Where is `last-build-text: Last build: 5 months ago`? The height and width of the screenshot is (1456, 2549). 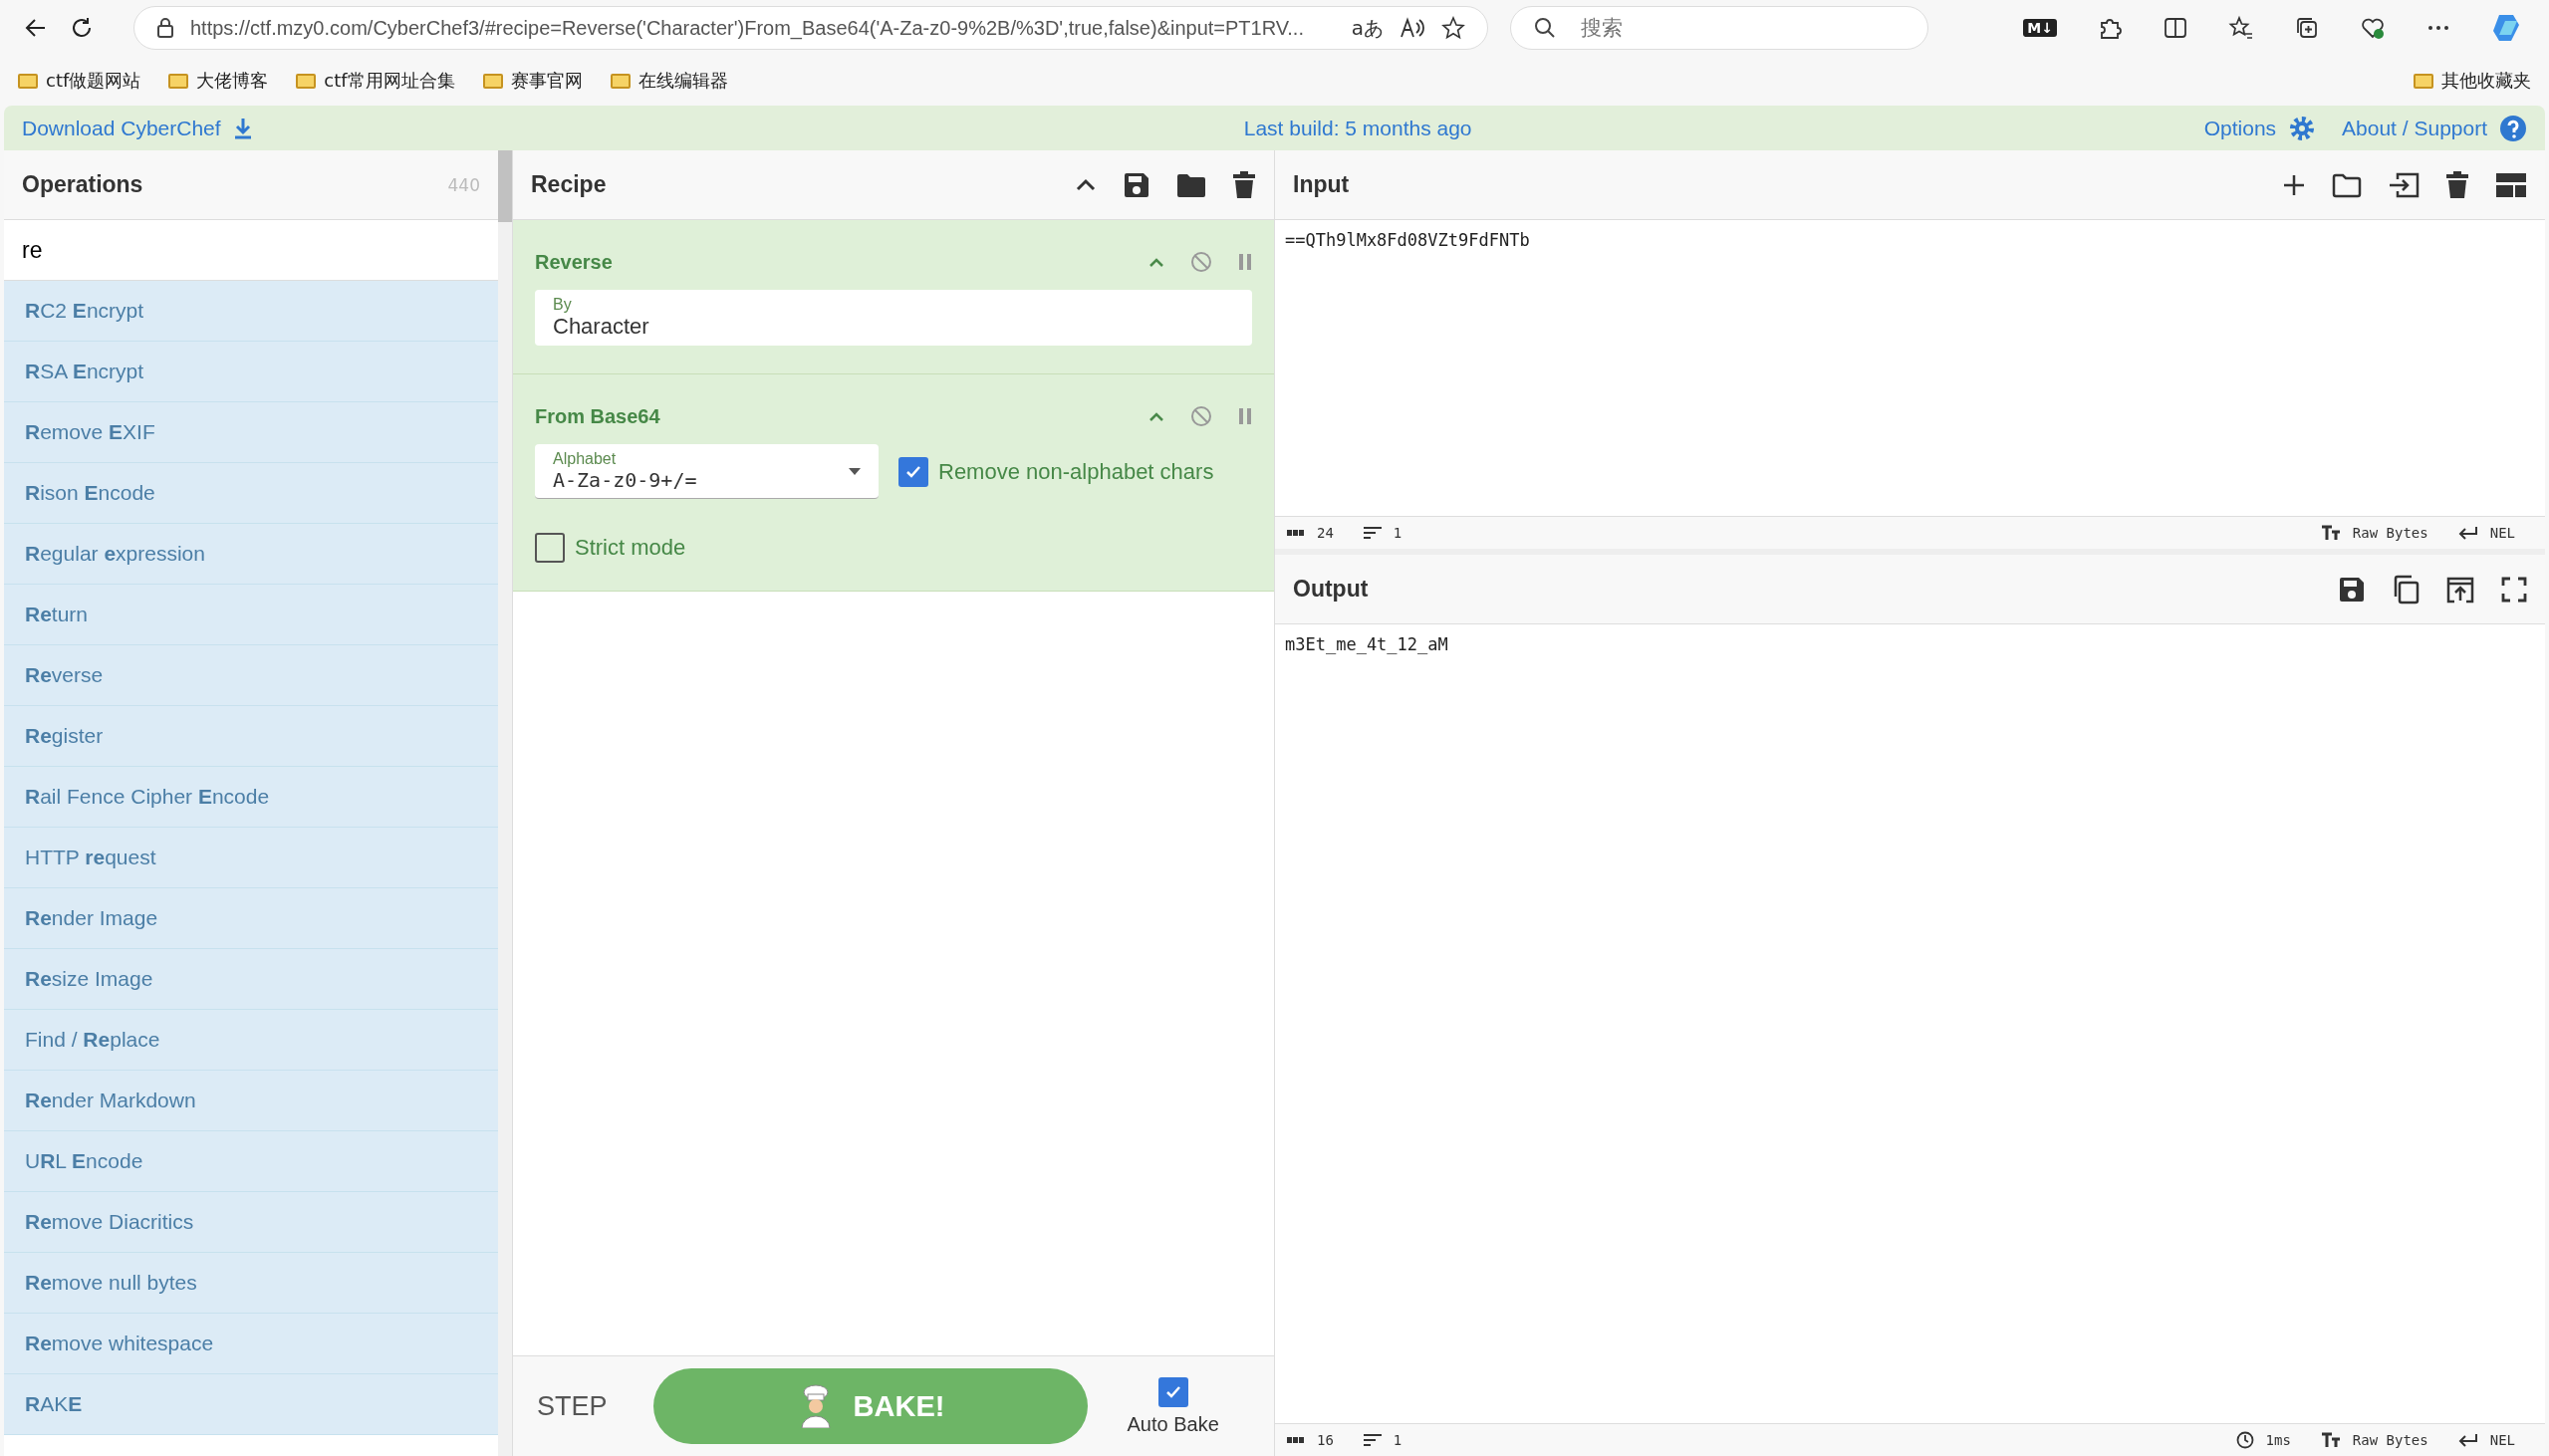 last-build-text: Last build: 5 months ago is located at coordinates (1357, 128).